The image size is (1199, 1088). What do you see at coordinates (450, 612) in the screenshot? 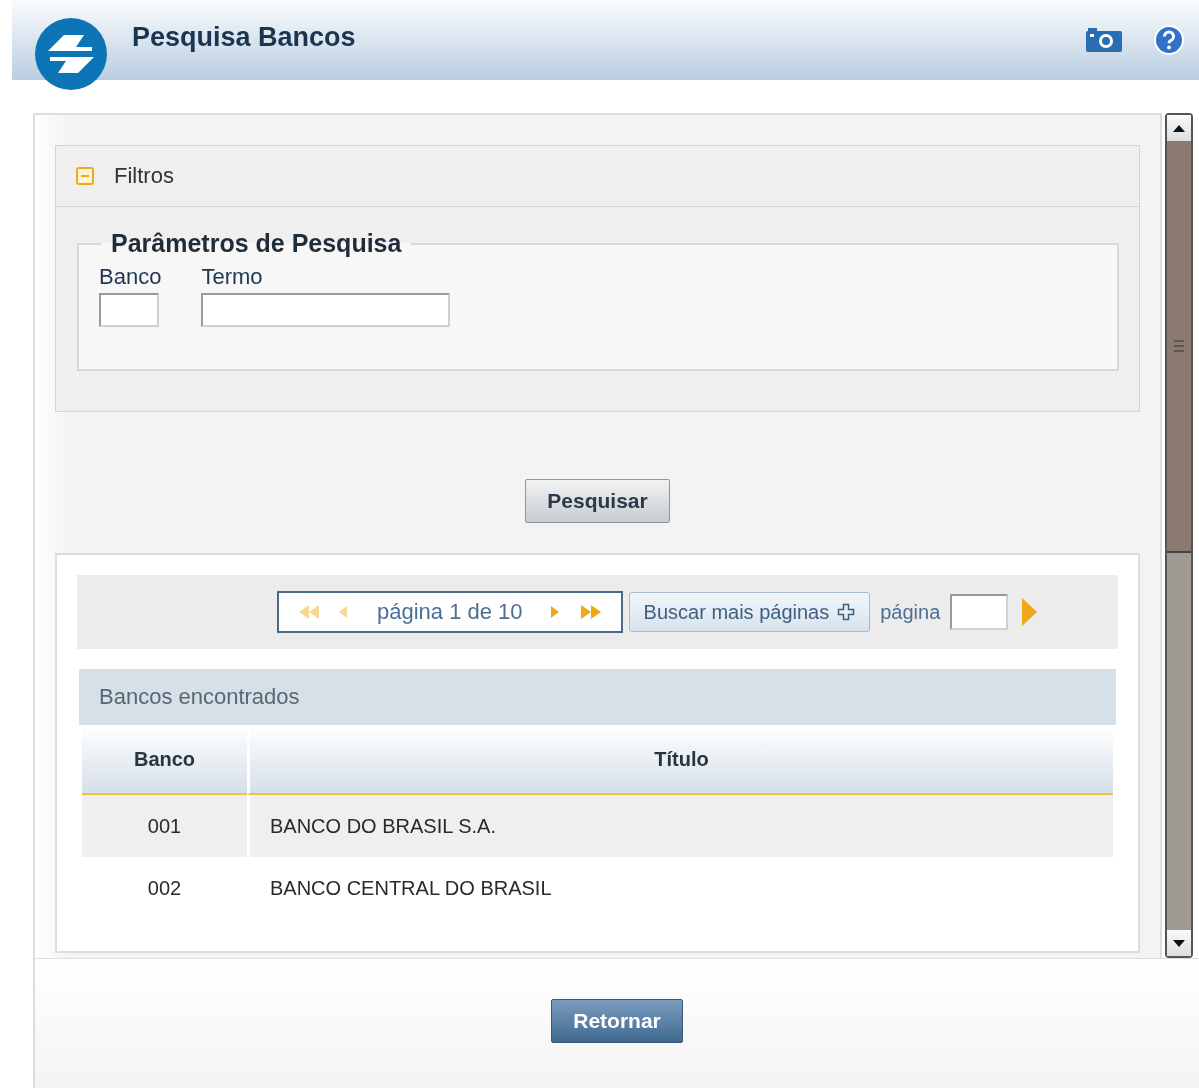
I see `page-info: página 1 de 10` at bounding box center [450, 612].